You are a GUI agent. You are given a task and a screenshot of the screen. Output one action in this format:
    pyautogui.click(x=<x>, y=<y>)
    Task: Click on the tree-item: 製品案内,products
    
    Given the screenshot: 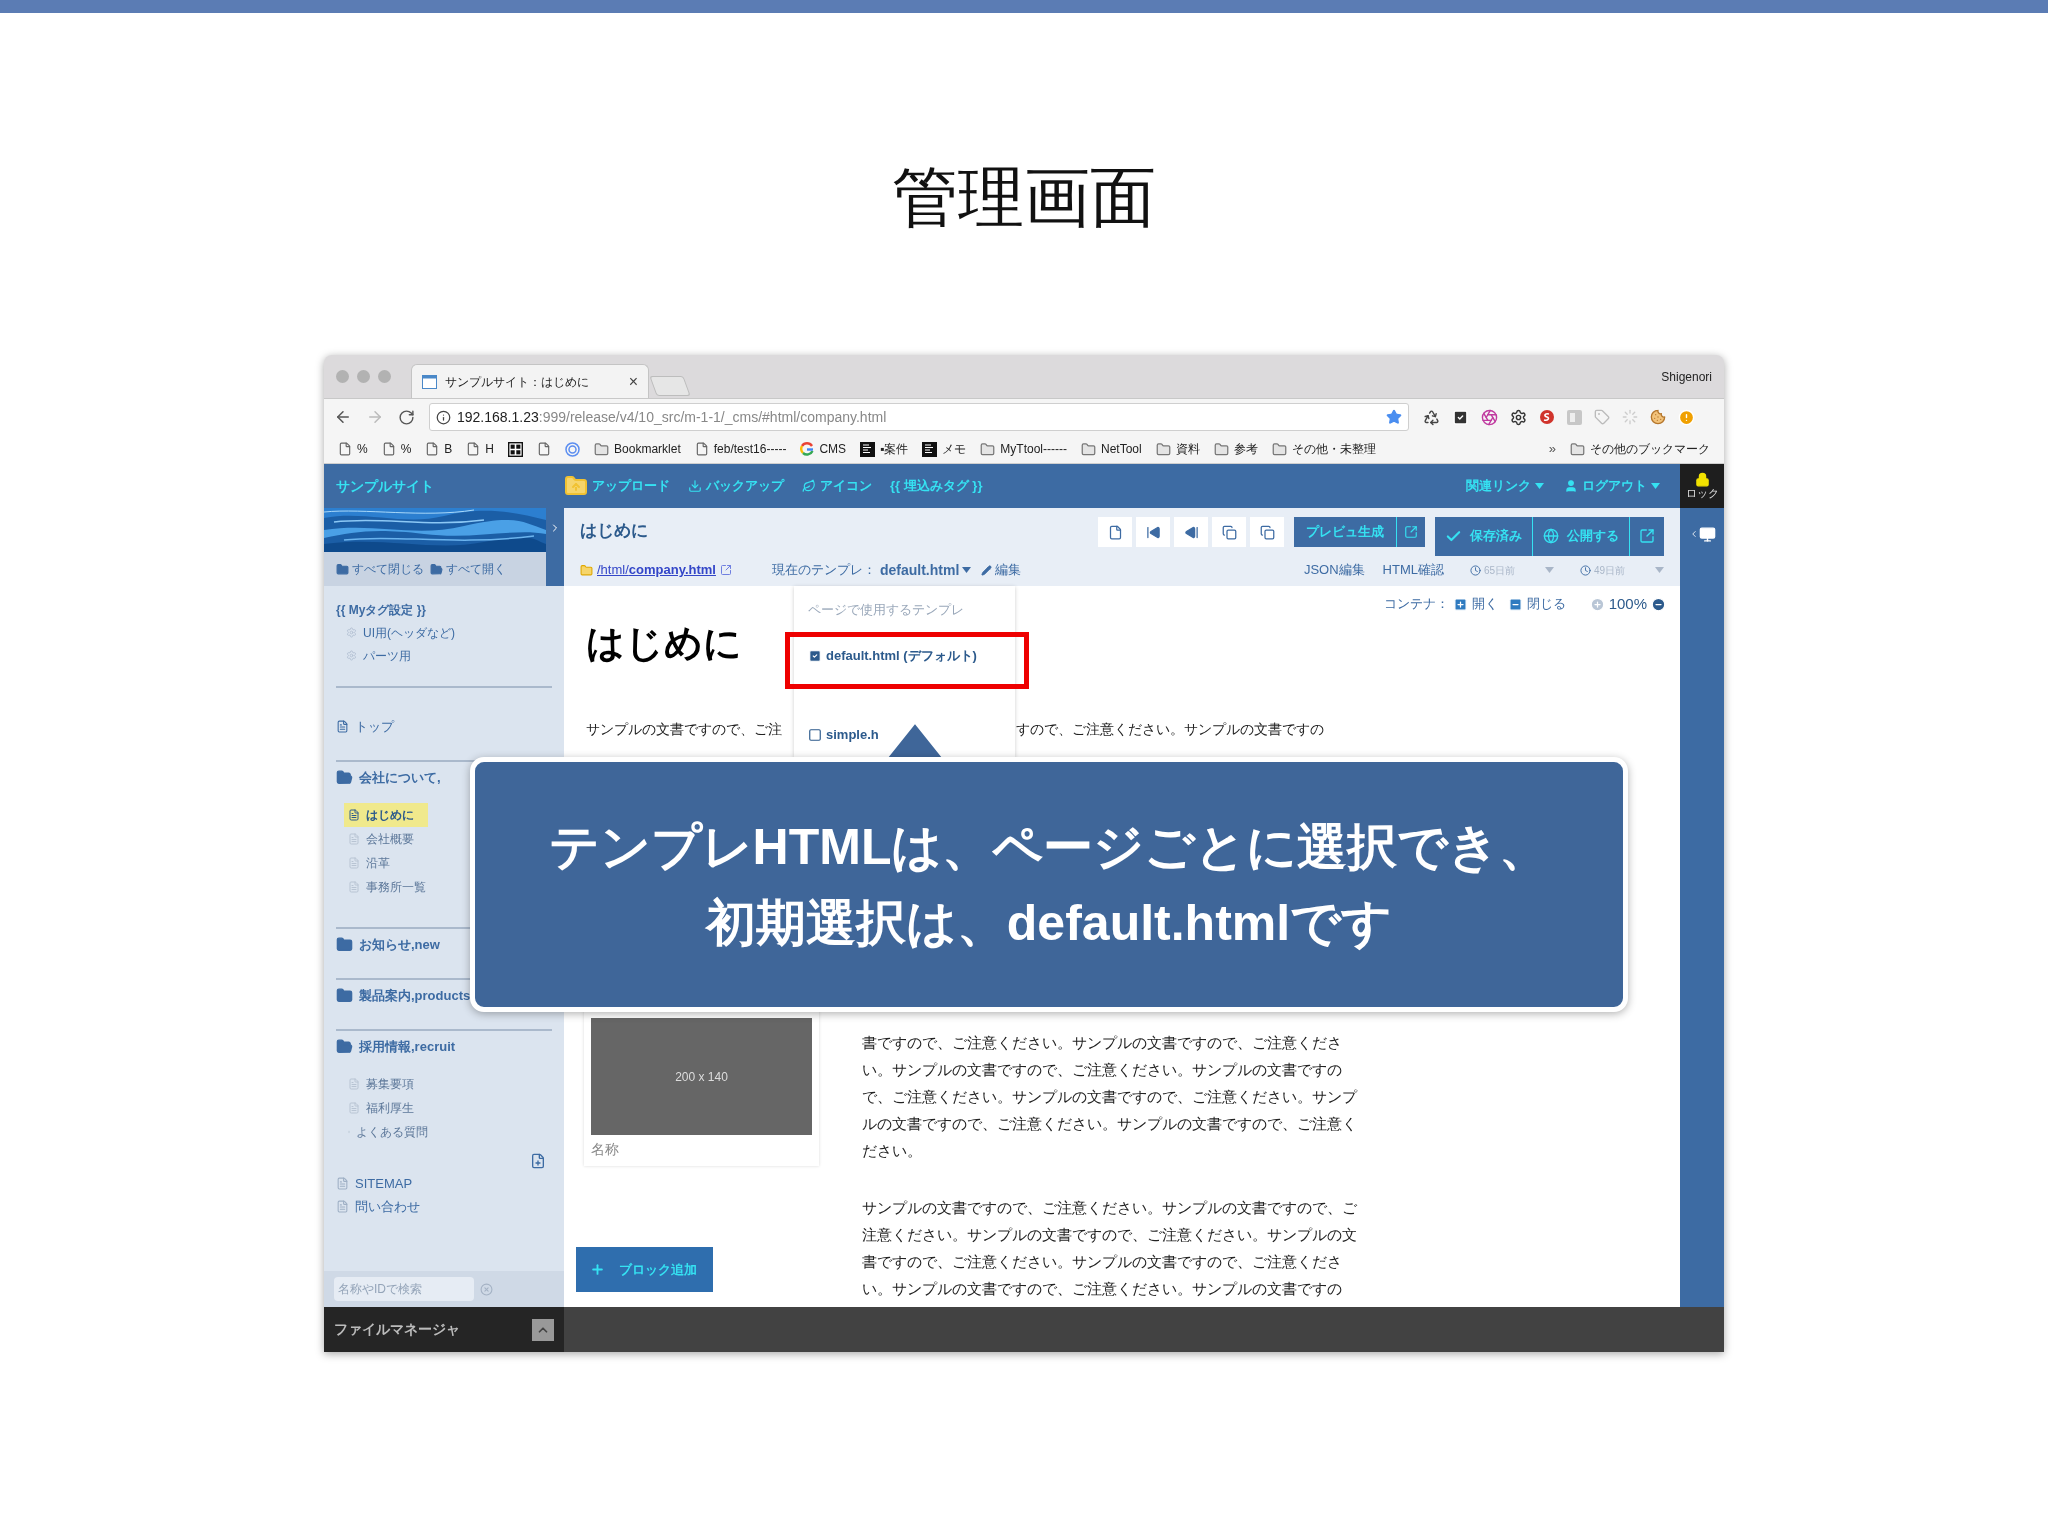 What is the action you would take?
    pyautogui.click(x=415, y=995)
    